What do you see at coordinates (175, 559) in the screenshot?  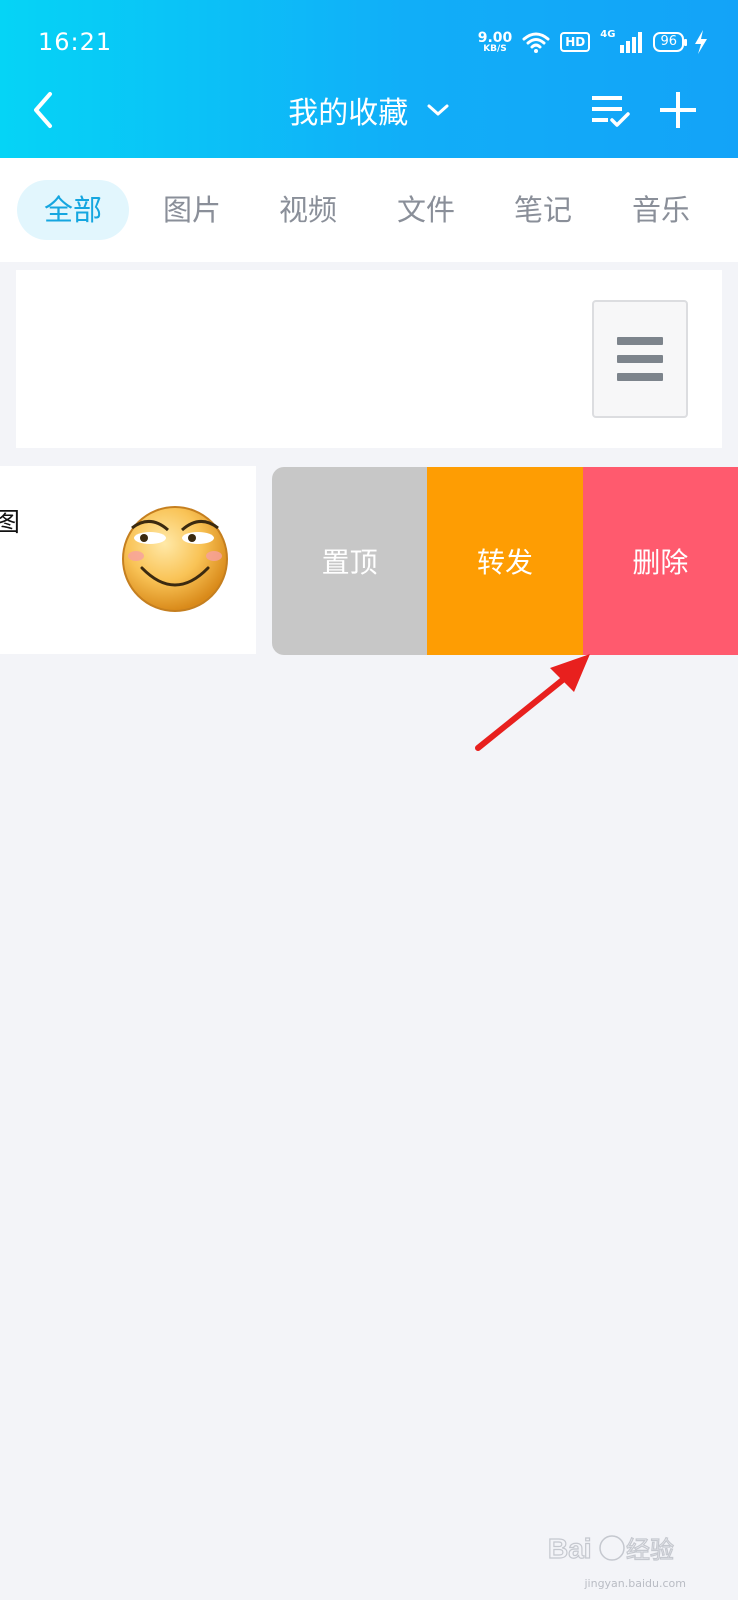 I see `smiley-emoji-image` at bounding box center [175, 559].